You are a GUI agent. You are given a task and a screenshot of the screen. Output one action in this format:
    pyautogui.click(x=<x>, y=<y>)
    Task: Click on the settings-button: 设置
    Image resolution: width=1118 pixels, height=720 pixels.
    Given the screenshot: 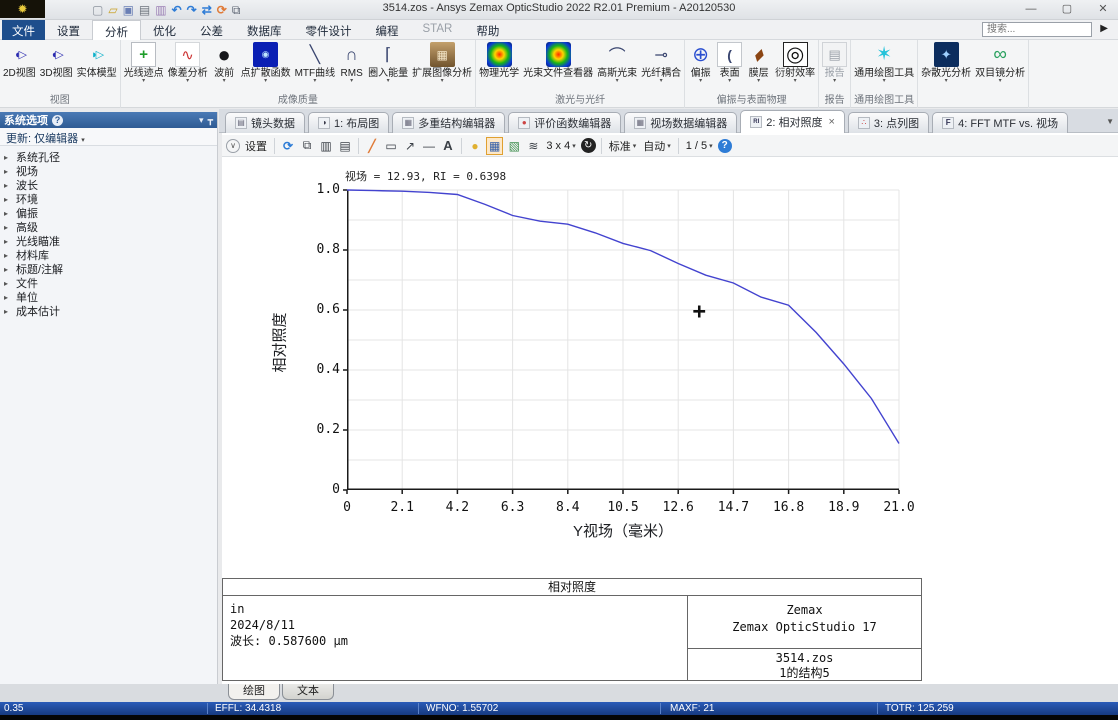 What is the action you would take?
    pyautogui.click(x=256, y=146)
    